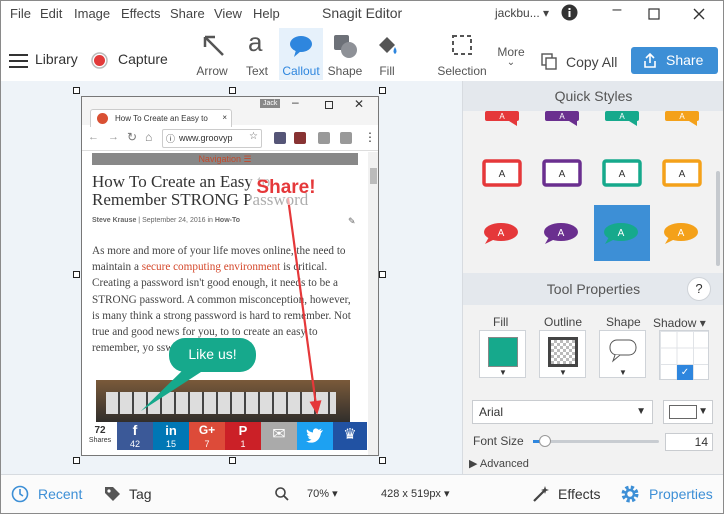 This screenshot has width=724, height=514. What do you see at coordinates (382, 274) in the screenshot?
I see `resize-handle-e` at bounding box center [382, 274].